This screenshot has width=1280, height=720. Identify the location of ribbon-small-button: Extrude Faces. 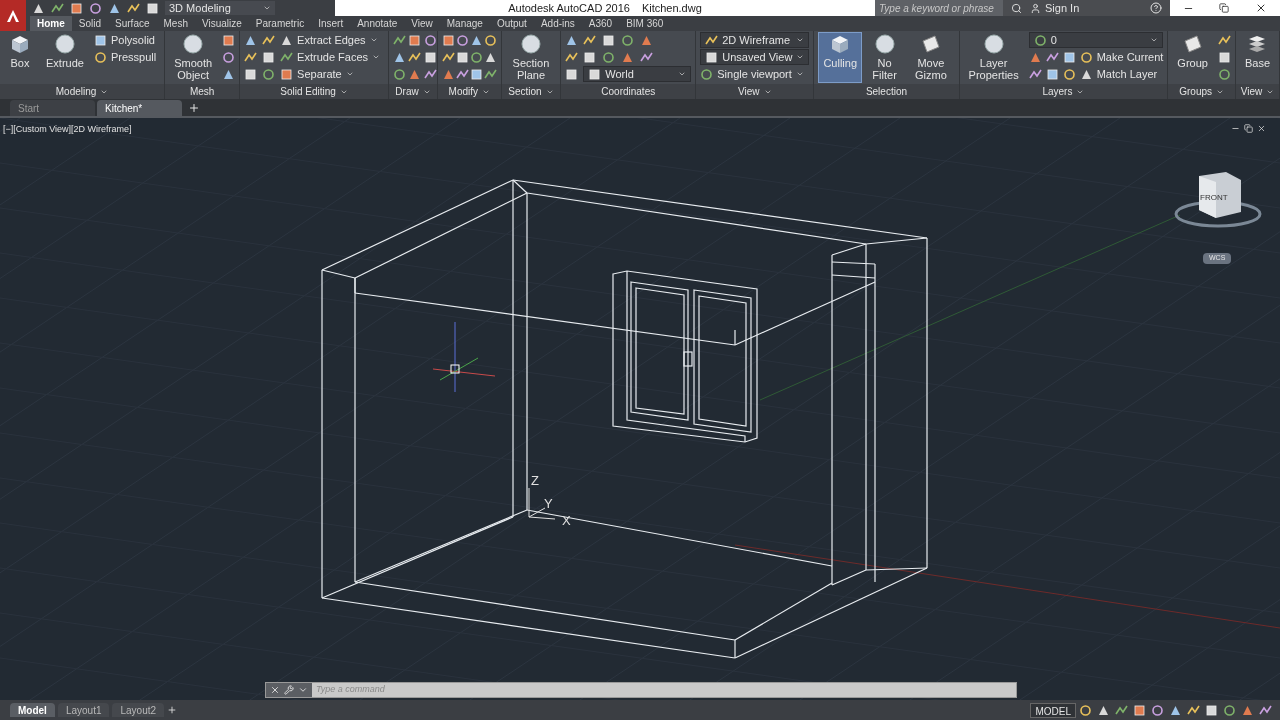
(332, 57).